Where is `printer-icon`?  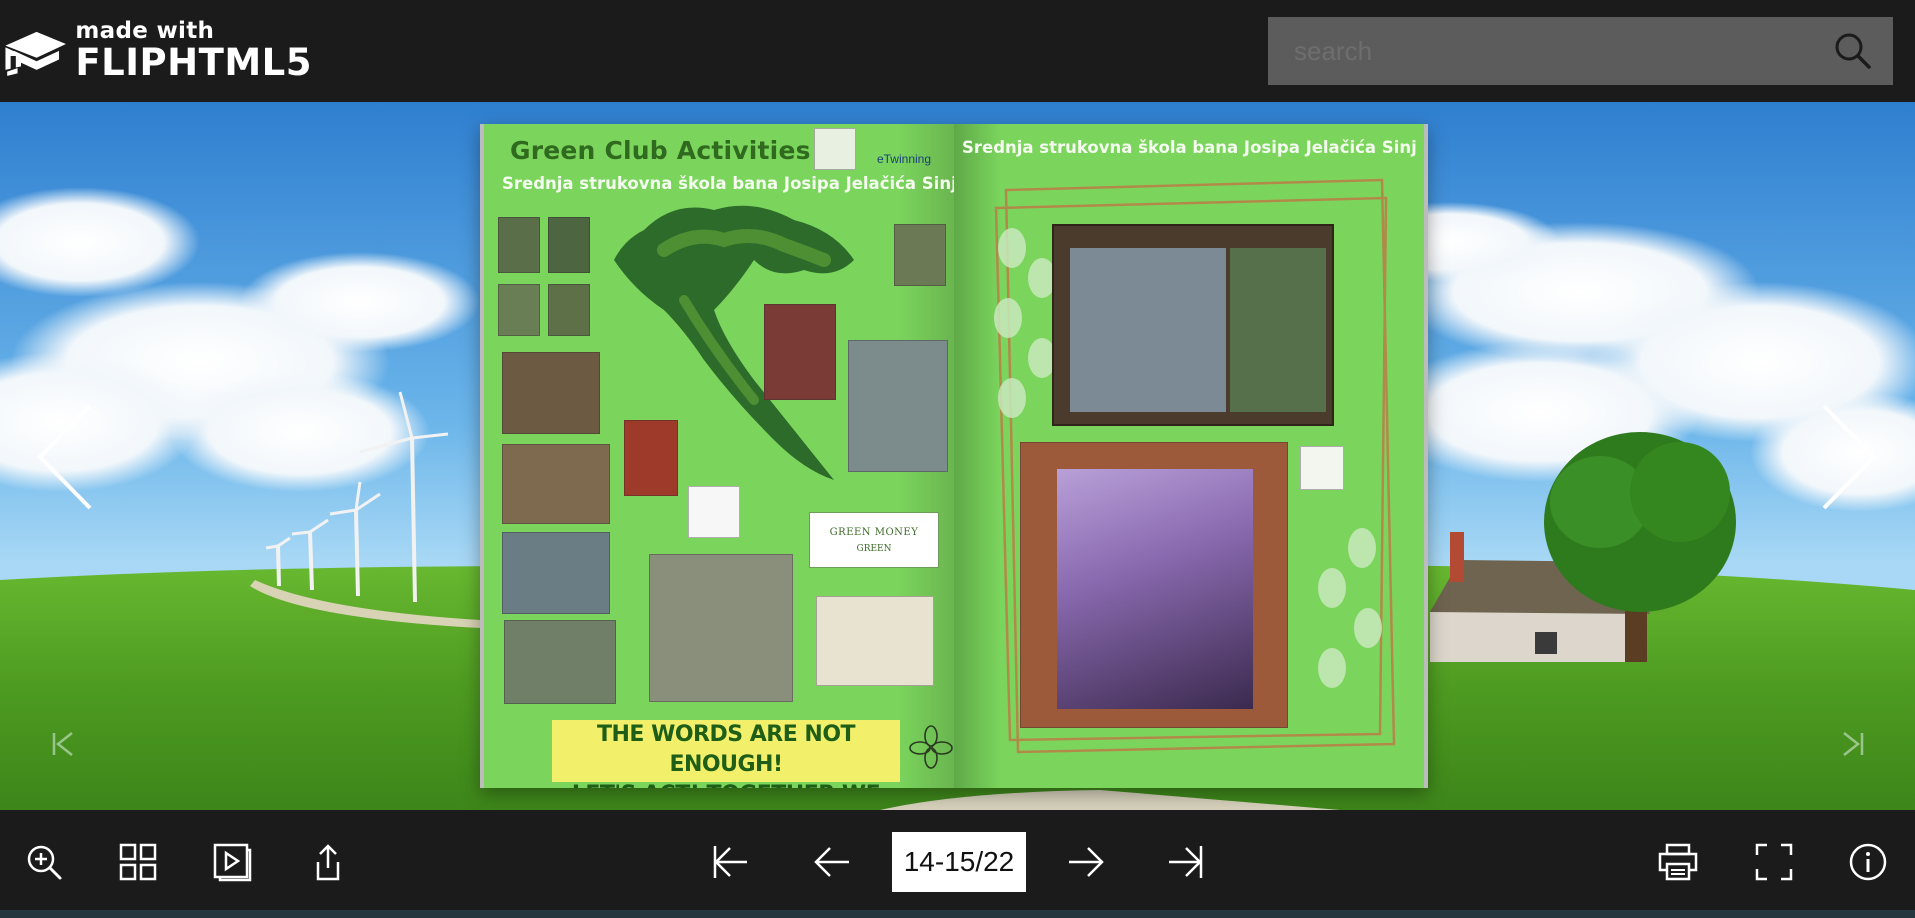 printer-icon is located at coordinates (1678, 862).